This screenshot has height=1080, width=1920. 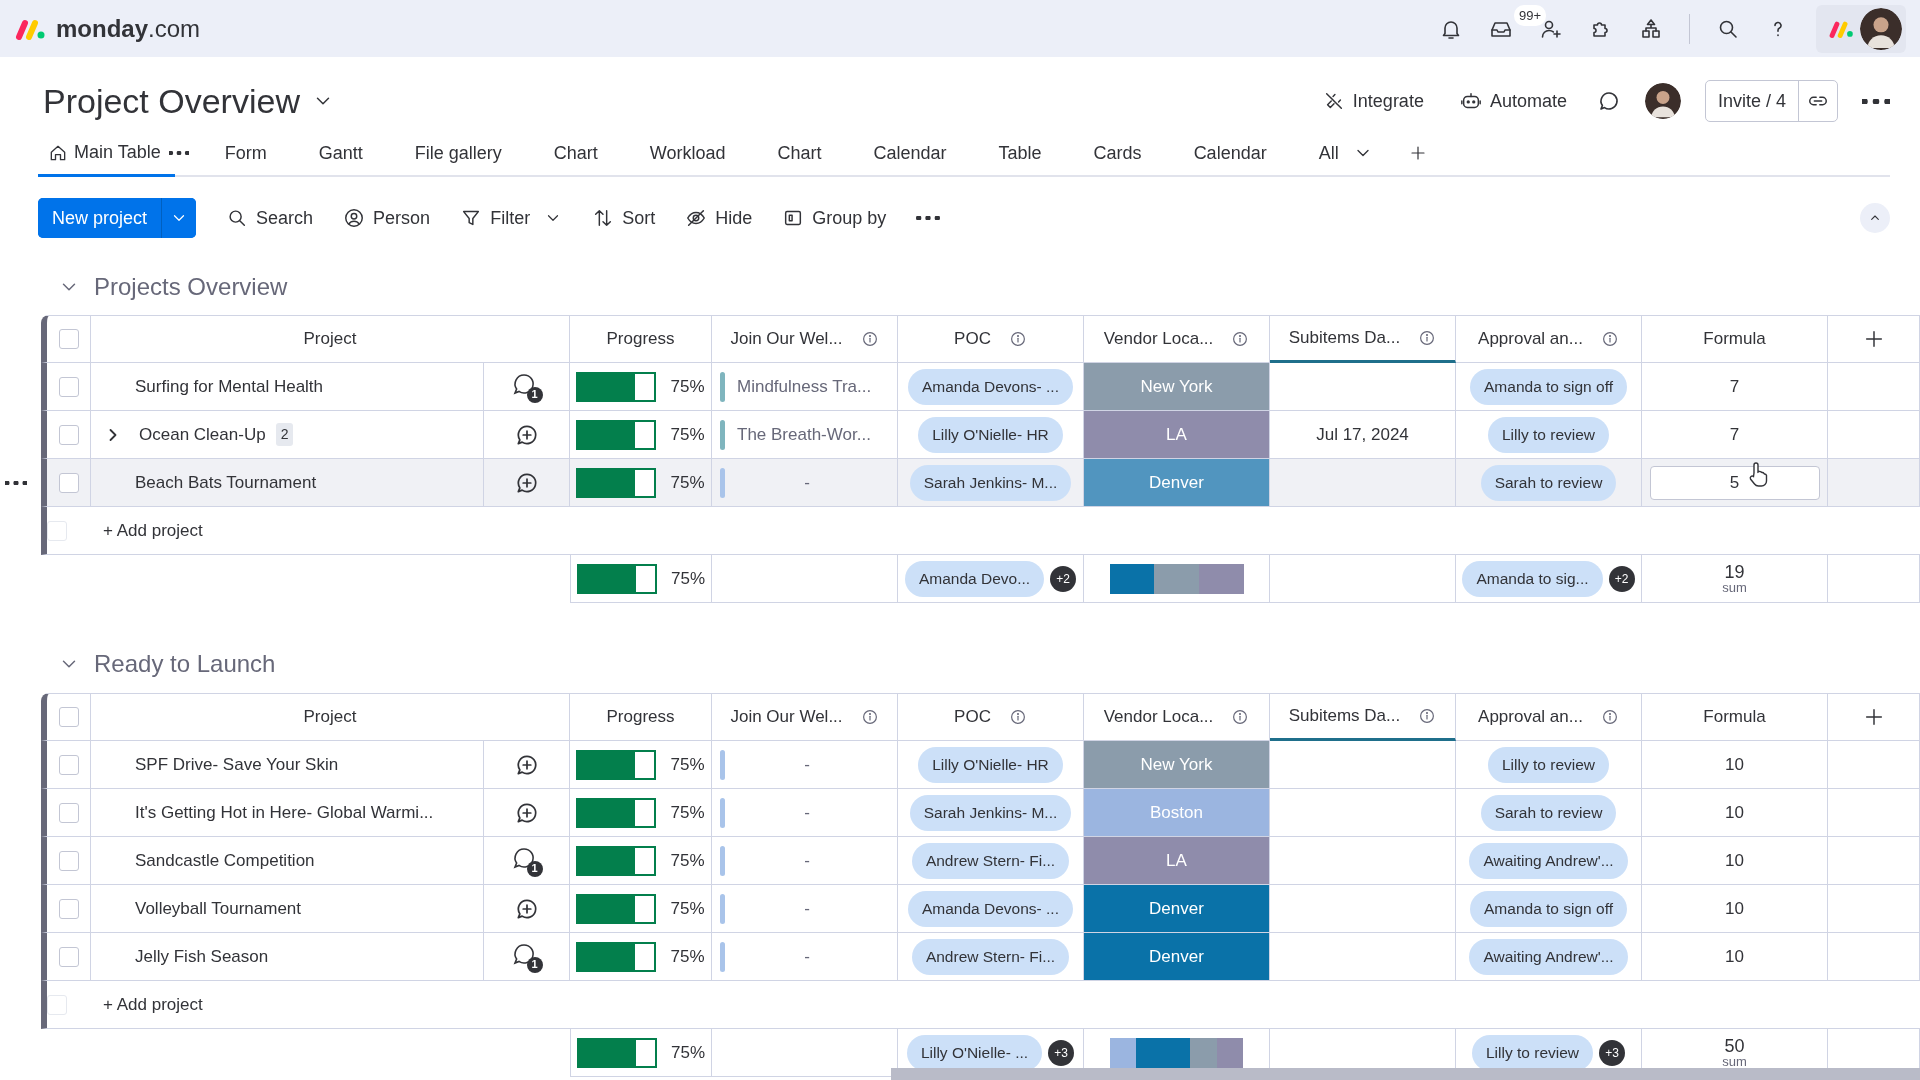 I want to click on formula-field: 5, so click(x=1734, y=482).